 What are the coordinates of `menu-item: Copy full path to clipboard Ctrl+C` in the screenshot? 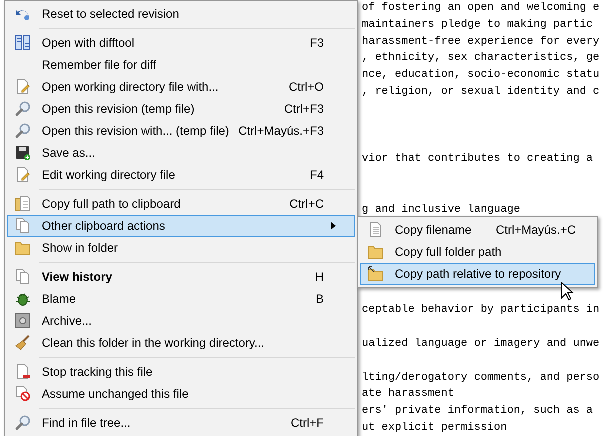 It's located at (181, 204).